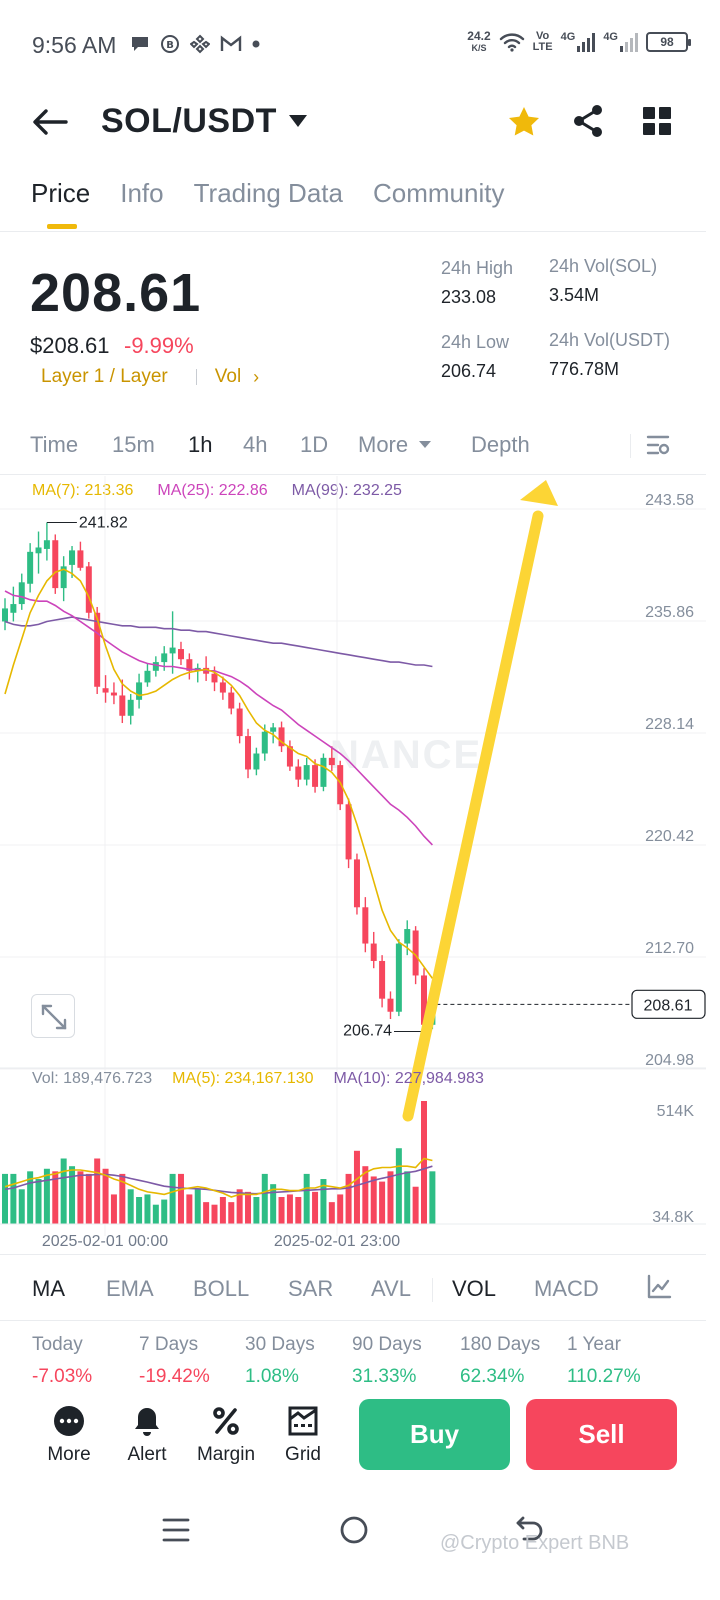  I want to click on indicator-ema: EMA, so click(130, 1289).